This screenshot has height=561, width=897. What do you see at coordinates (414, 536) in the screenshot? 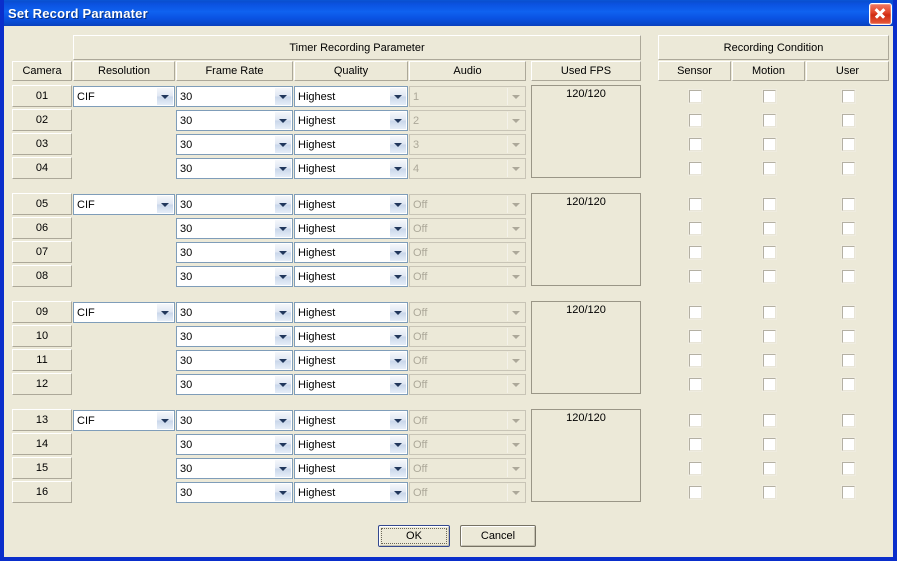
I see `ok-button: OK` at bounding box center [414, 536].